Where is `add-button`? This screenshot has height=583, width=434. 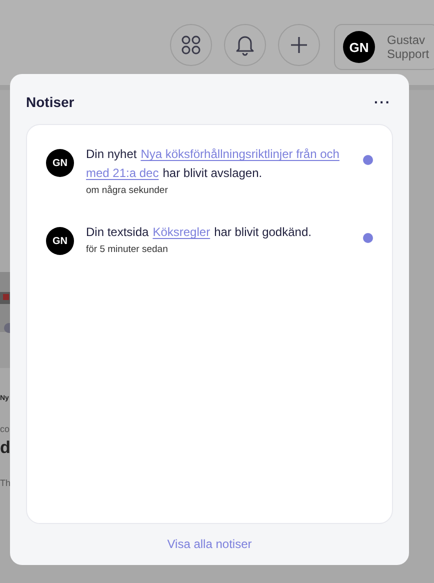
add-button is located at coordinates (299, 45).